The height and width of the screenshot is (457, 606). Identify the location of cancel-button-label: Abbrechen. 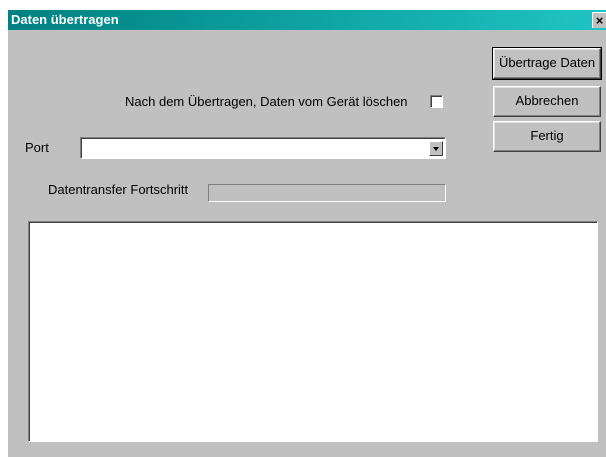
(547, 100).